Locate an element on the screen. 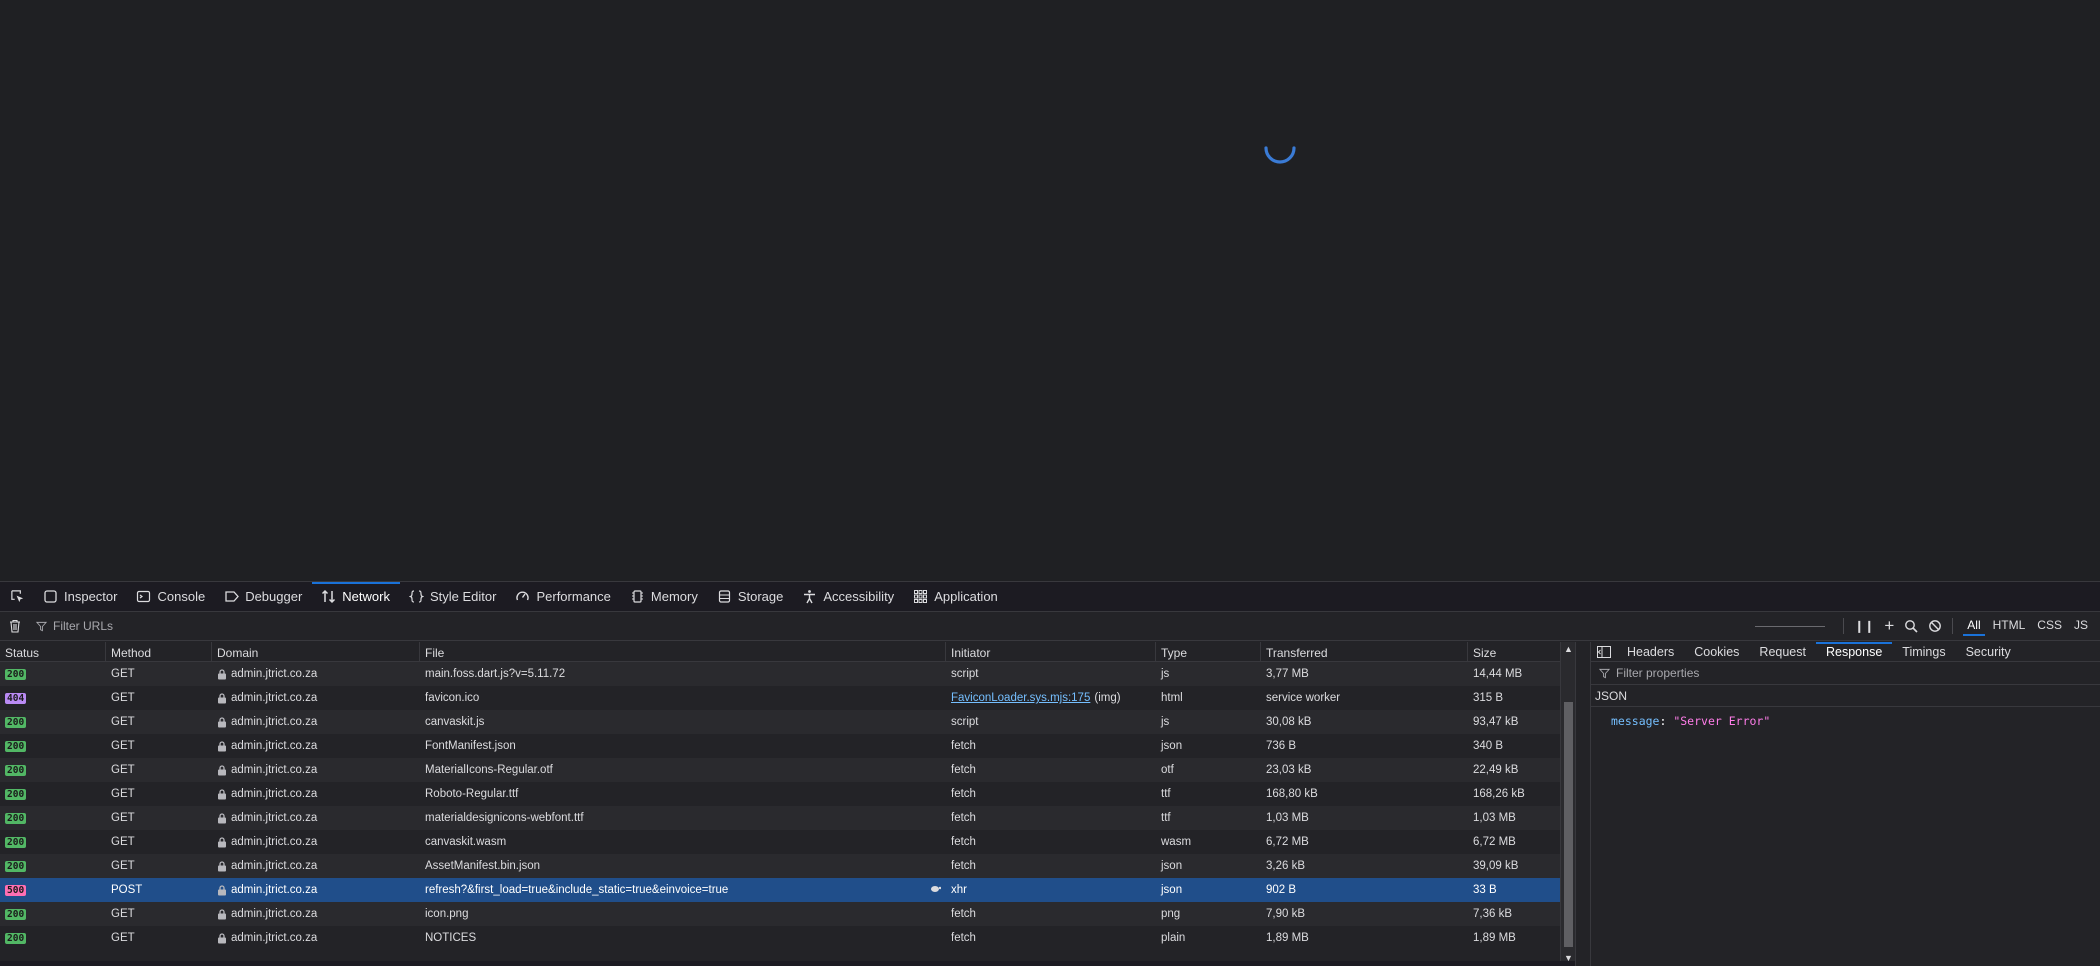 This screenshot has height=966, width=2100. tab-inspector: Inspector is located at coordinates (80, 596).